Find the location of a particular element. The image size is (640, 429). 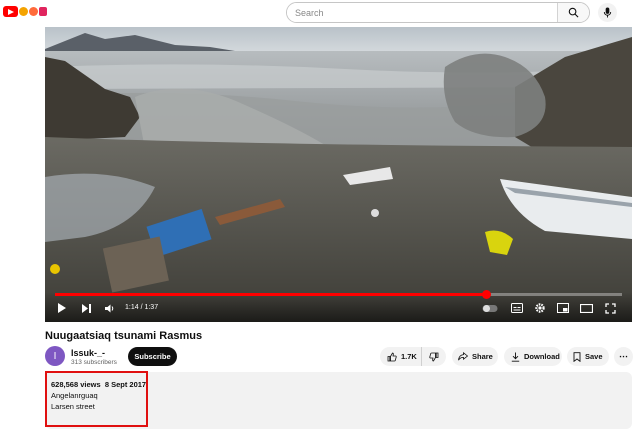

play-icon is located at coordinates (62, 308).